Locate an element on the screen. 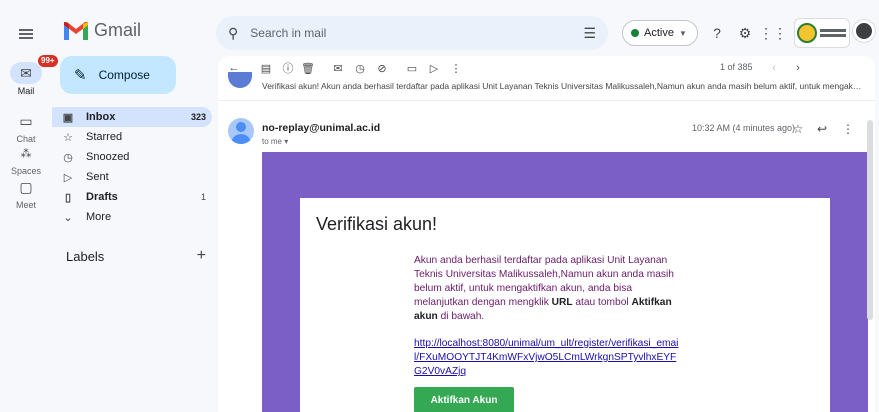  left-rail: ✉ 99+ Mail ▭ Chat ⁂ Spaces ▢ Meet is located at coordinates (29, 206).